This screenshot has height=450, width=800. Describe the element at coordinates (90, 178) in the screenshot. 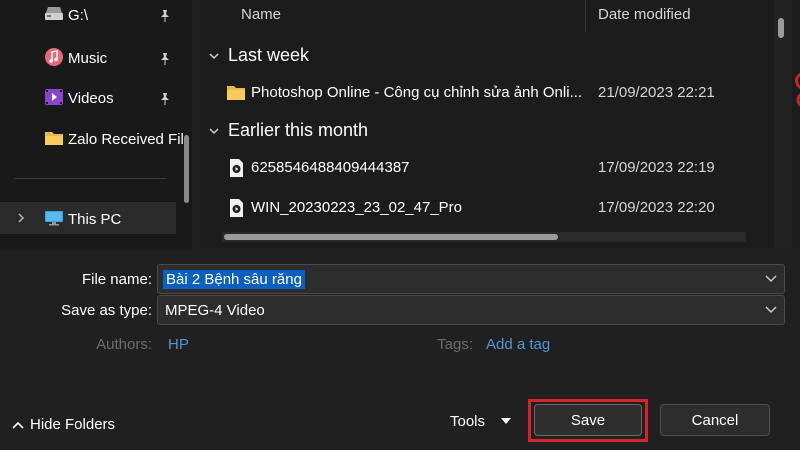

I see `nav-divider` at that location.